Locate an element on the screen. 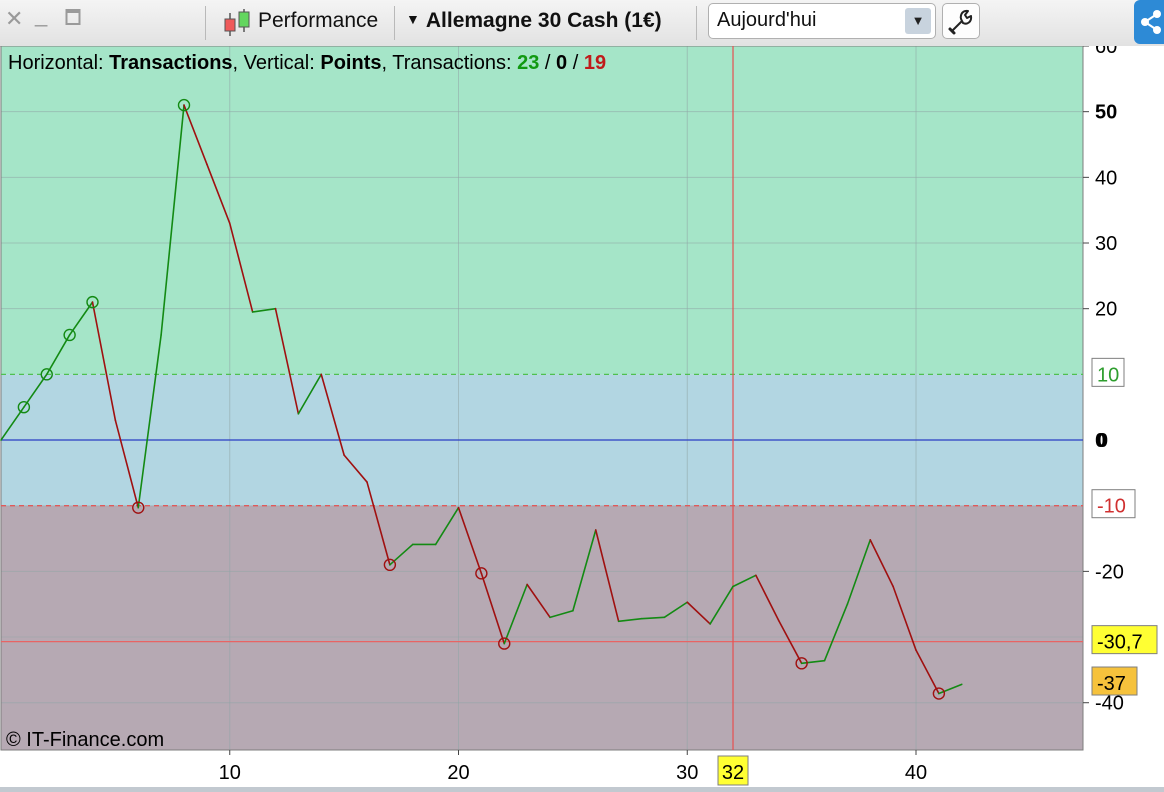  wrench-icon is located at coordinates (960, 22).